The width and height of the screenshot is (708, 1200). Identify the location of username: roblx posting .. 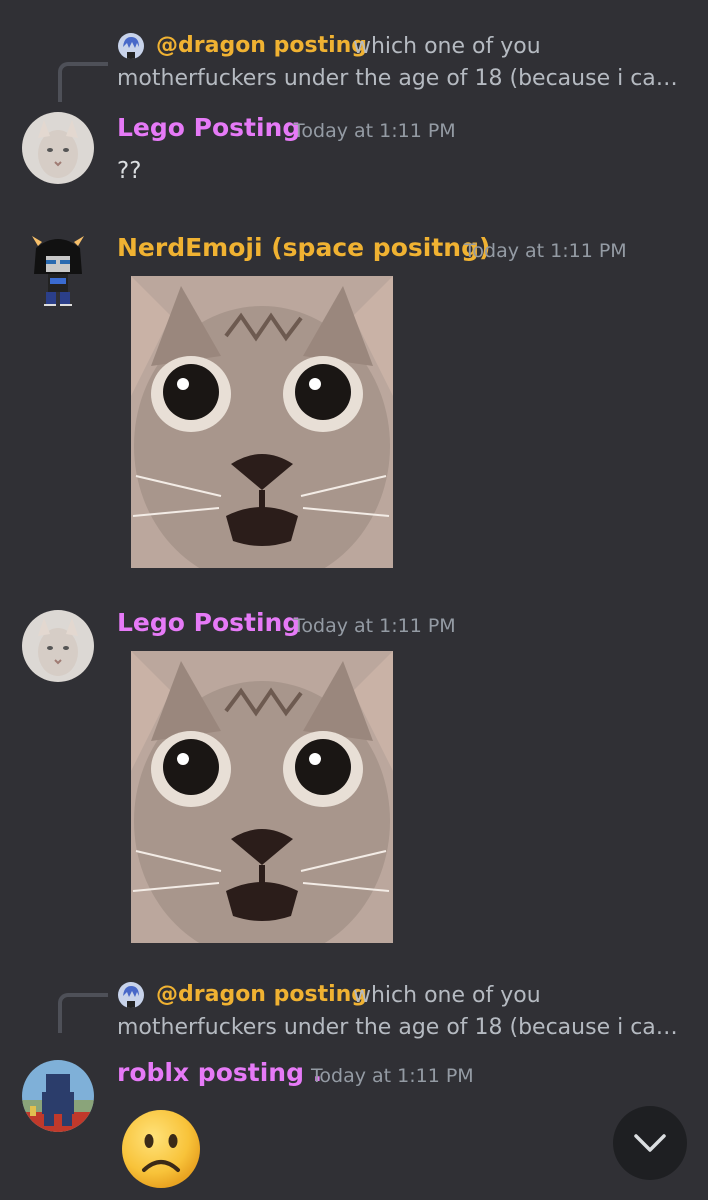
(219, 1072).